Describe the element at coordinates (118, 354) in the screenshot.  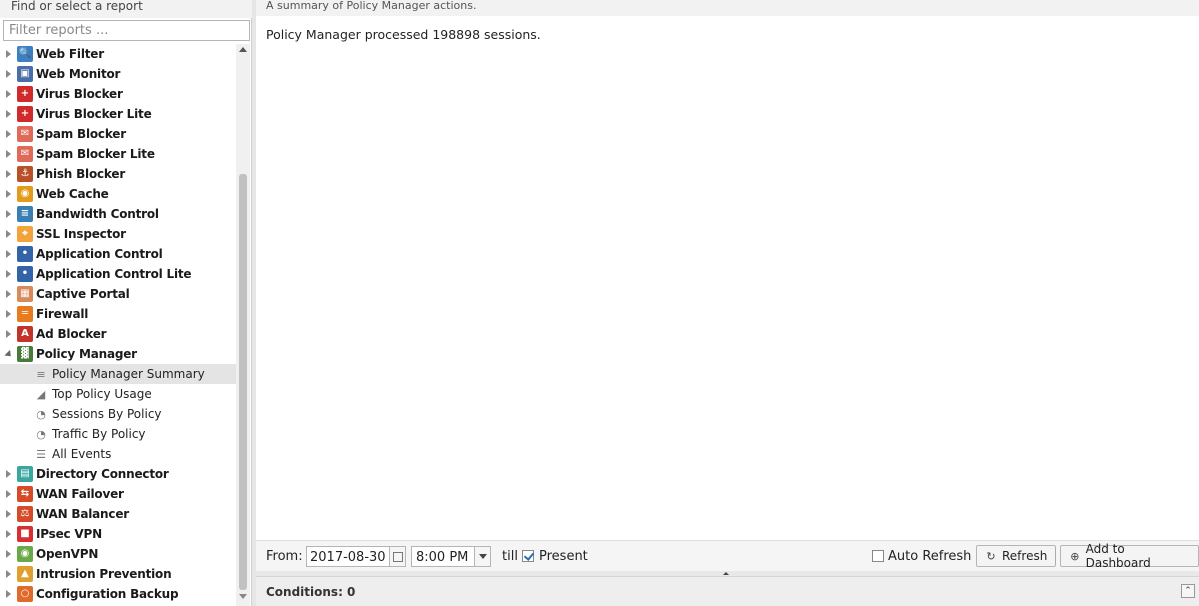
I see `tree-node-policy-manager: ▓ Policy Manager` at that location.